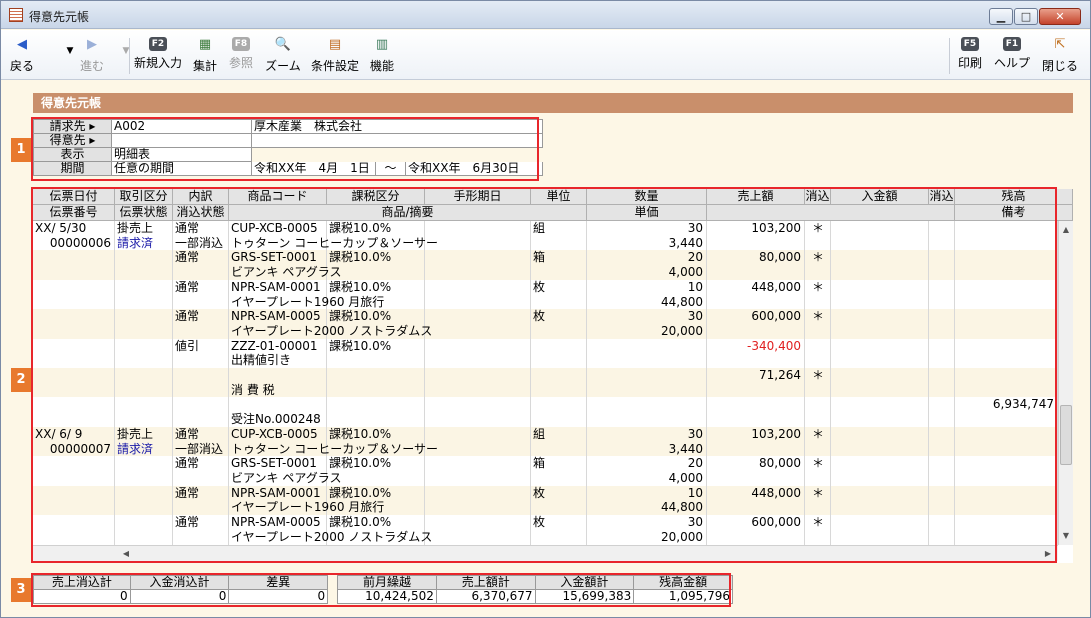 Image resolution: width=1091 pixels, height=618 pixels. Describe the element at coordinates (21, 380) in the screenshot. I see `callout-badge-2: 2` at that location.